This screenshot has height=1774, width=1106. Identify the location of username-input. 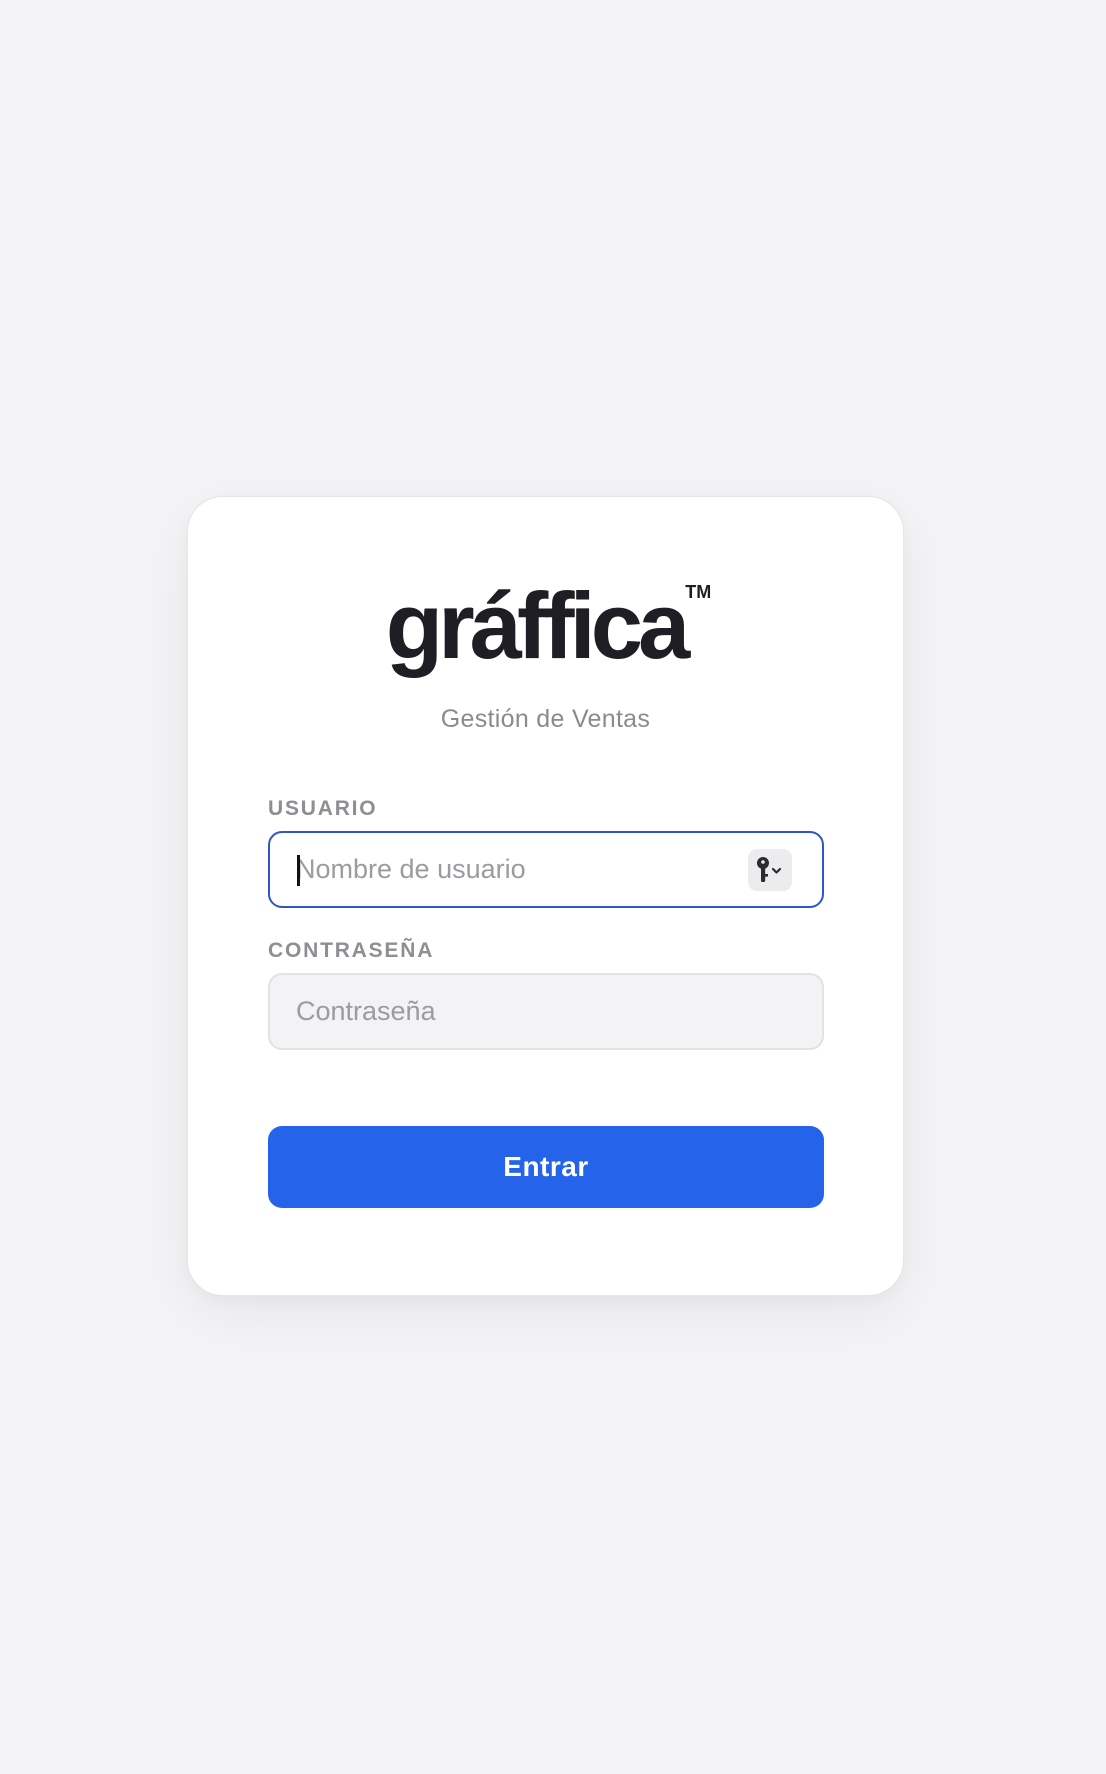
(516, 869).